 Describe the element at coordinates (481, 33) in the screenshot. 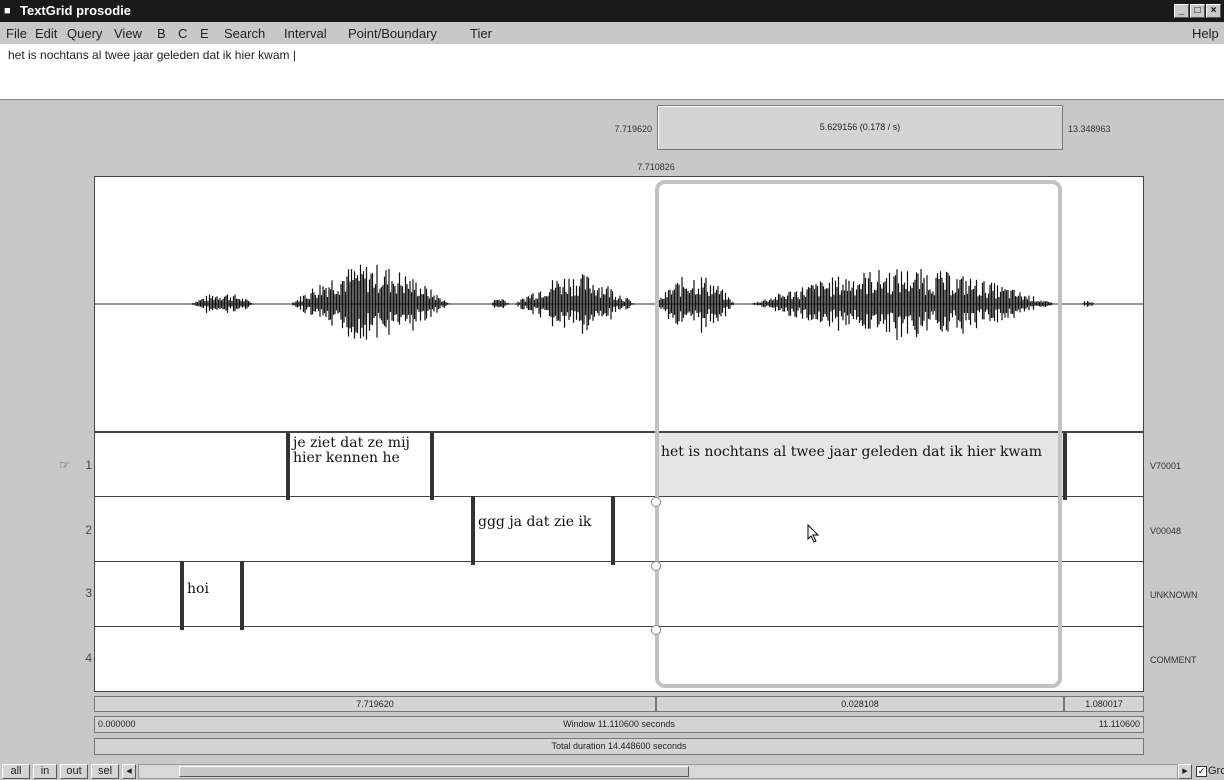

I see `menu-tier: Tier` at that location.